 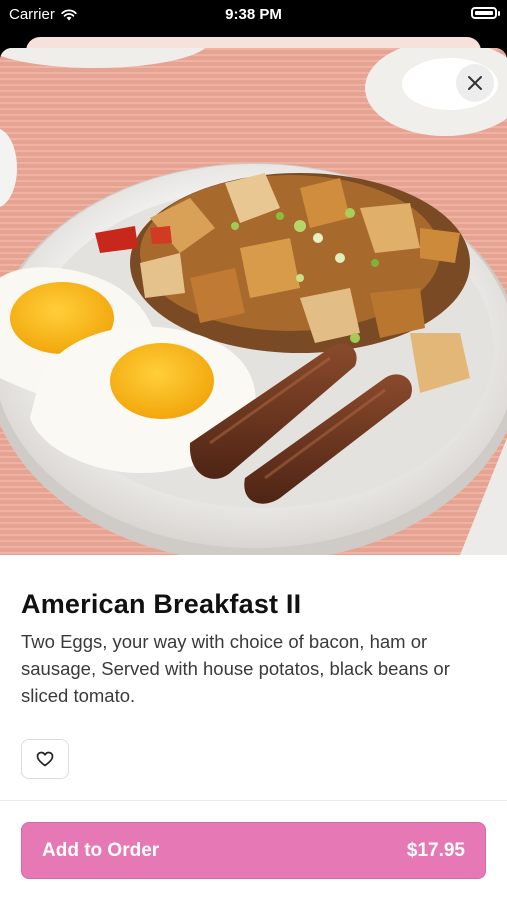 I want to click on add-to-order-button: Add to Order $17.95, so click(x=253, y=850).